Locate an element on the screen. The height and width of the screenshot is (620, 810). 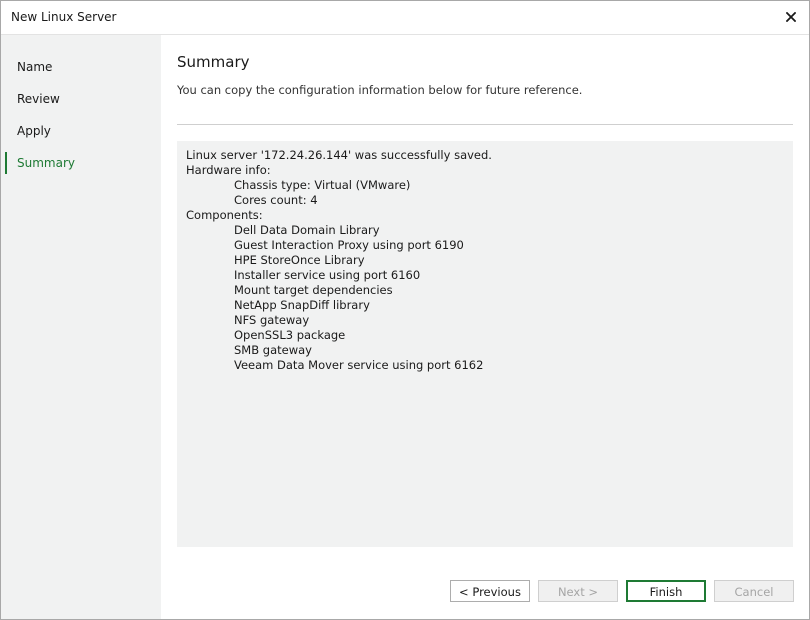
close-button is located at coordinates (791, 17).